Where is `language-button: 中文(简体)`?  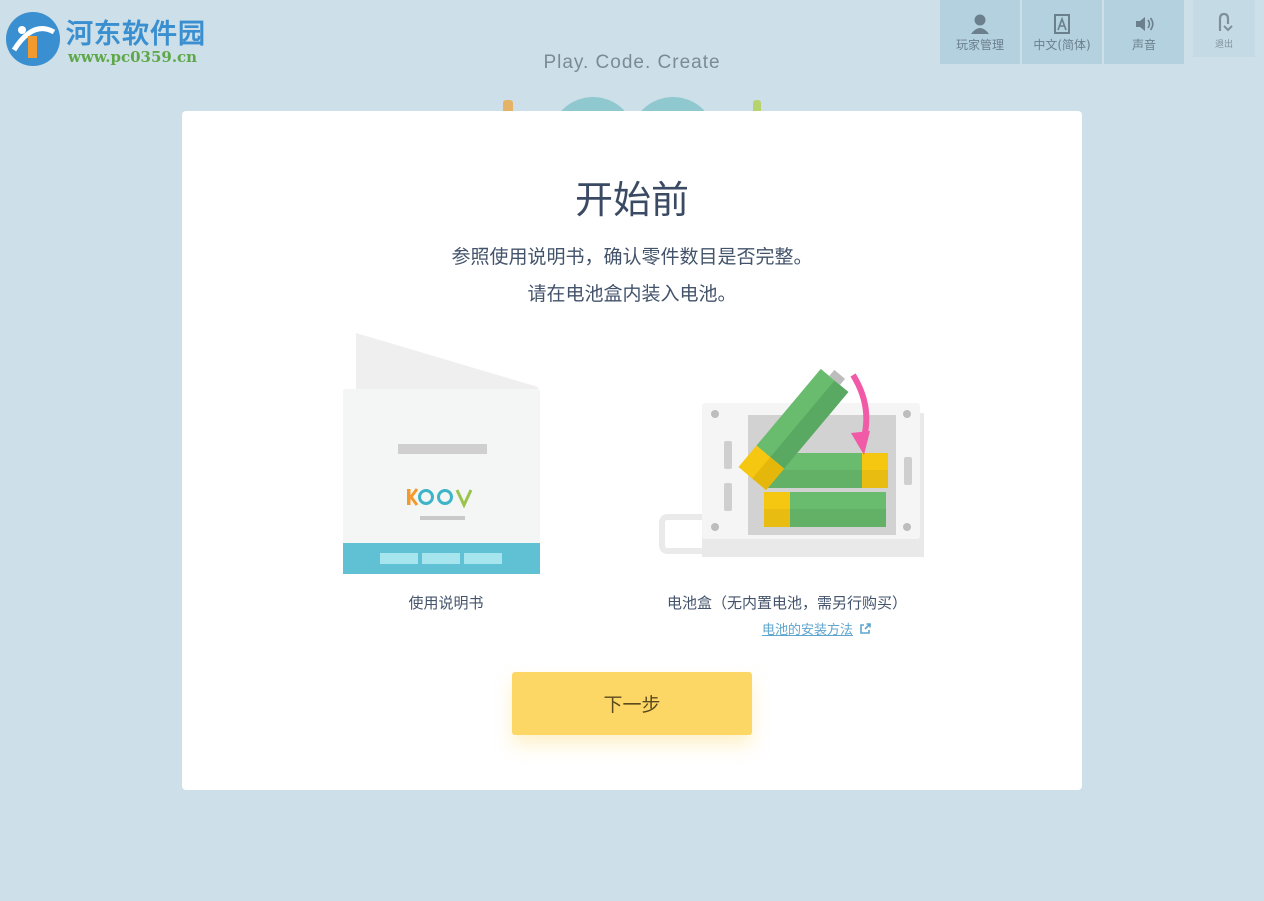 language-button: 中文(简体) is located at coordinates (1062, 32).